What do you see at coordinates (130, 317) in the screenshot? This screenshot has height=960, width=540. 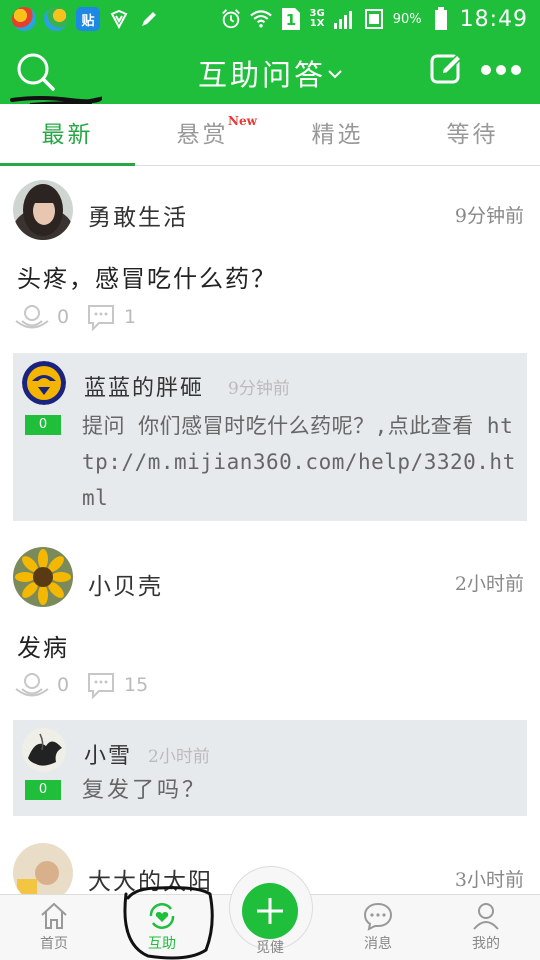 I see `comment-count: 1` at bounding box center [130, 317].